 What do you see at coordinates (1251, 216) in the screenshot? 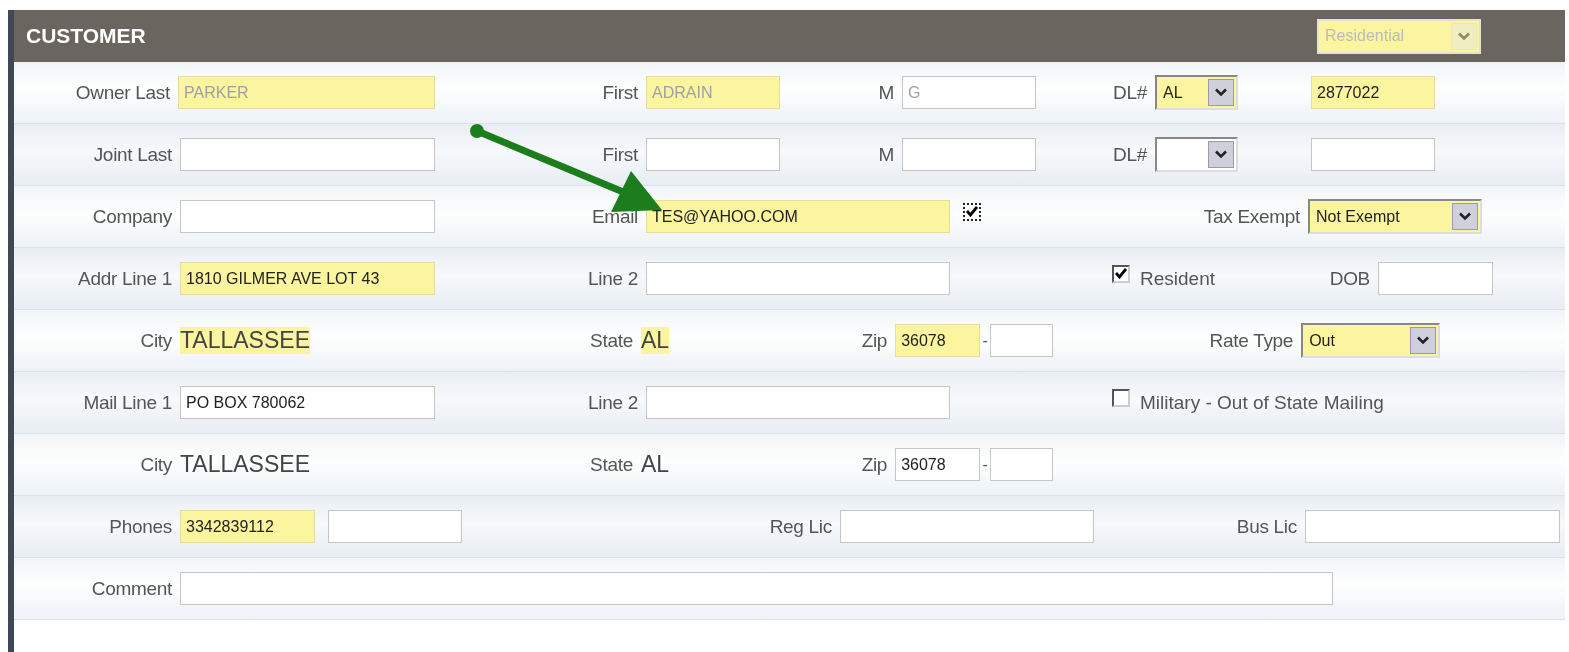
I see `field-label: Tax Exempt` at bounding box center [1251, 216].